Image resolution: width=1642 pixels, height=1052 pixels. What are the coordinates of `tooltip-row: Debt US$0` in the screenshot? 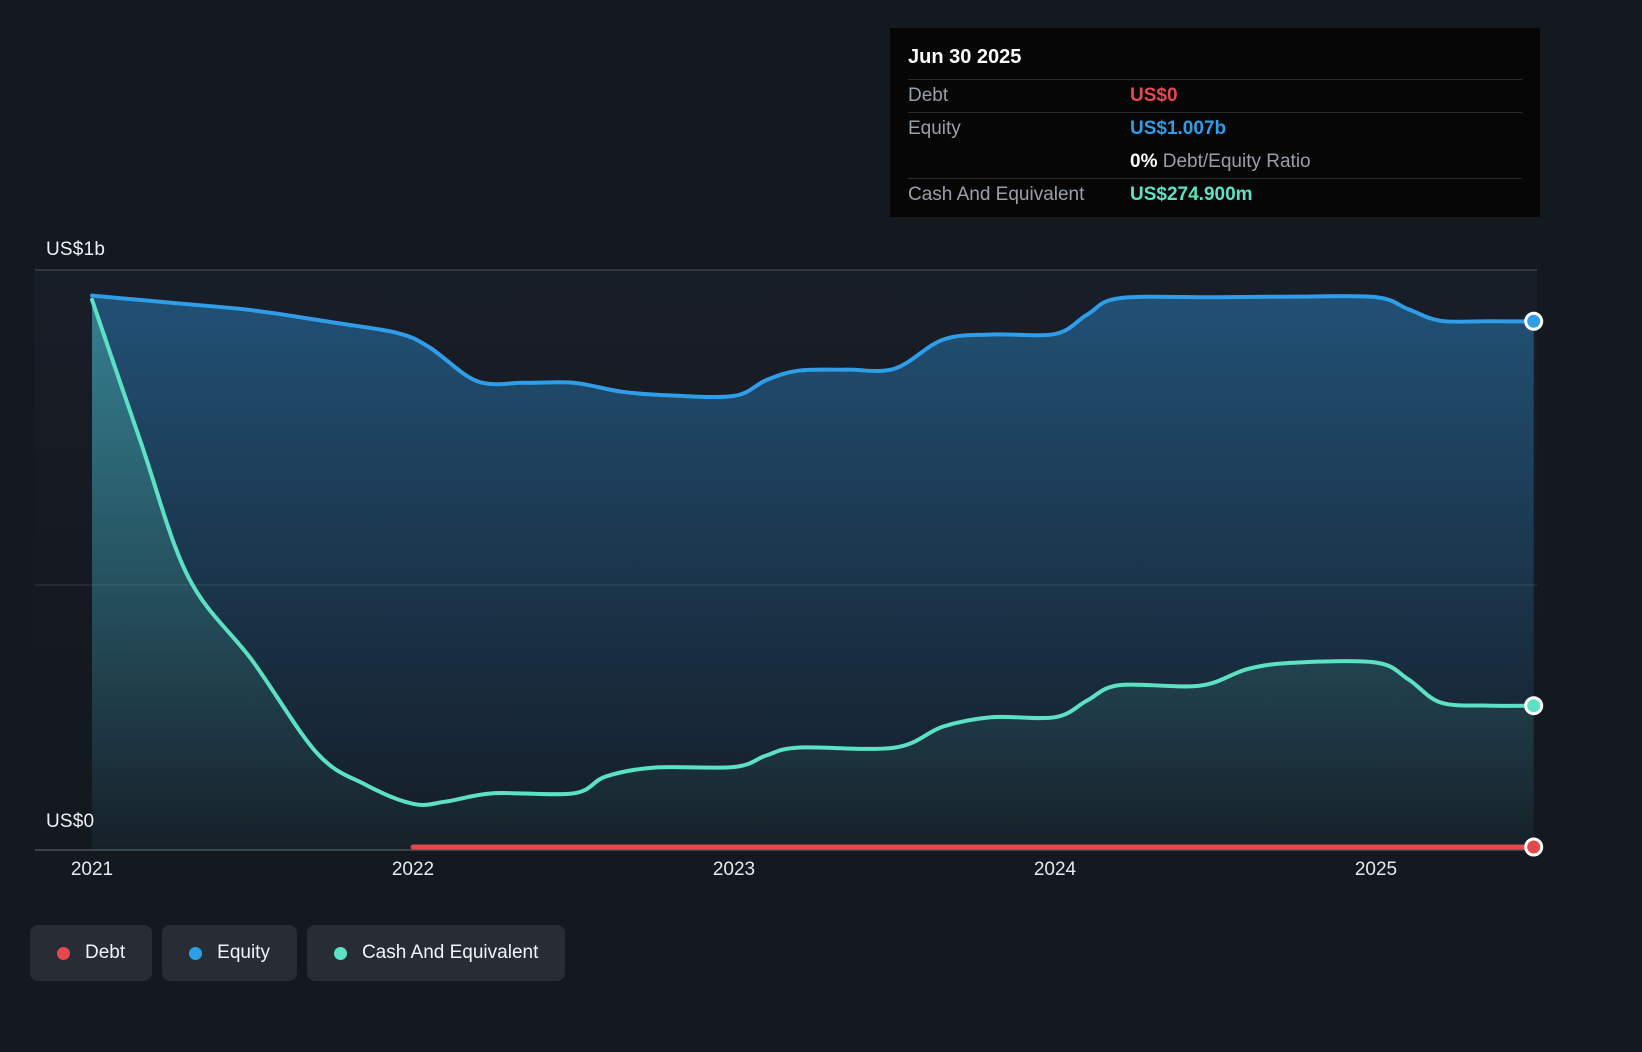 It's located at (1215, 95).